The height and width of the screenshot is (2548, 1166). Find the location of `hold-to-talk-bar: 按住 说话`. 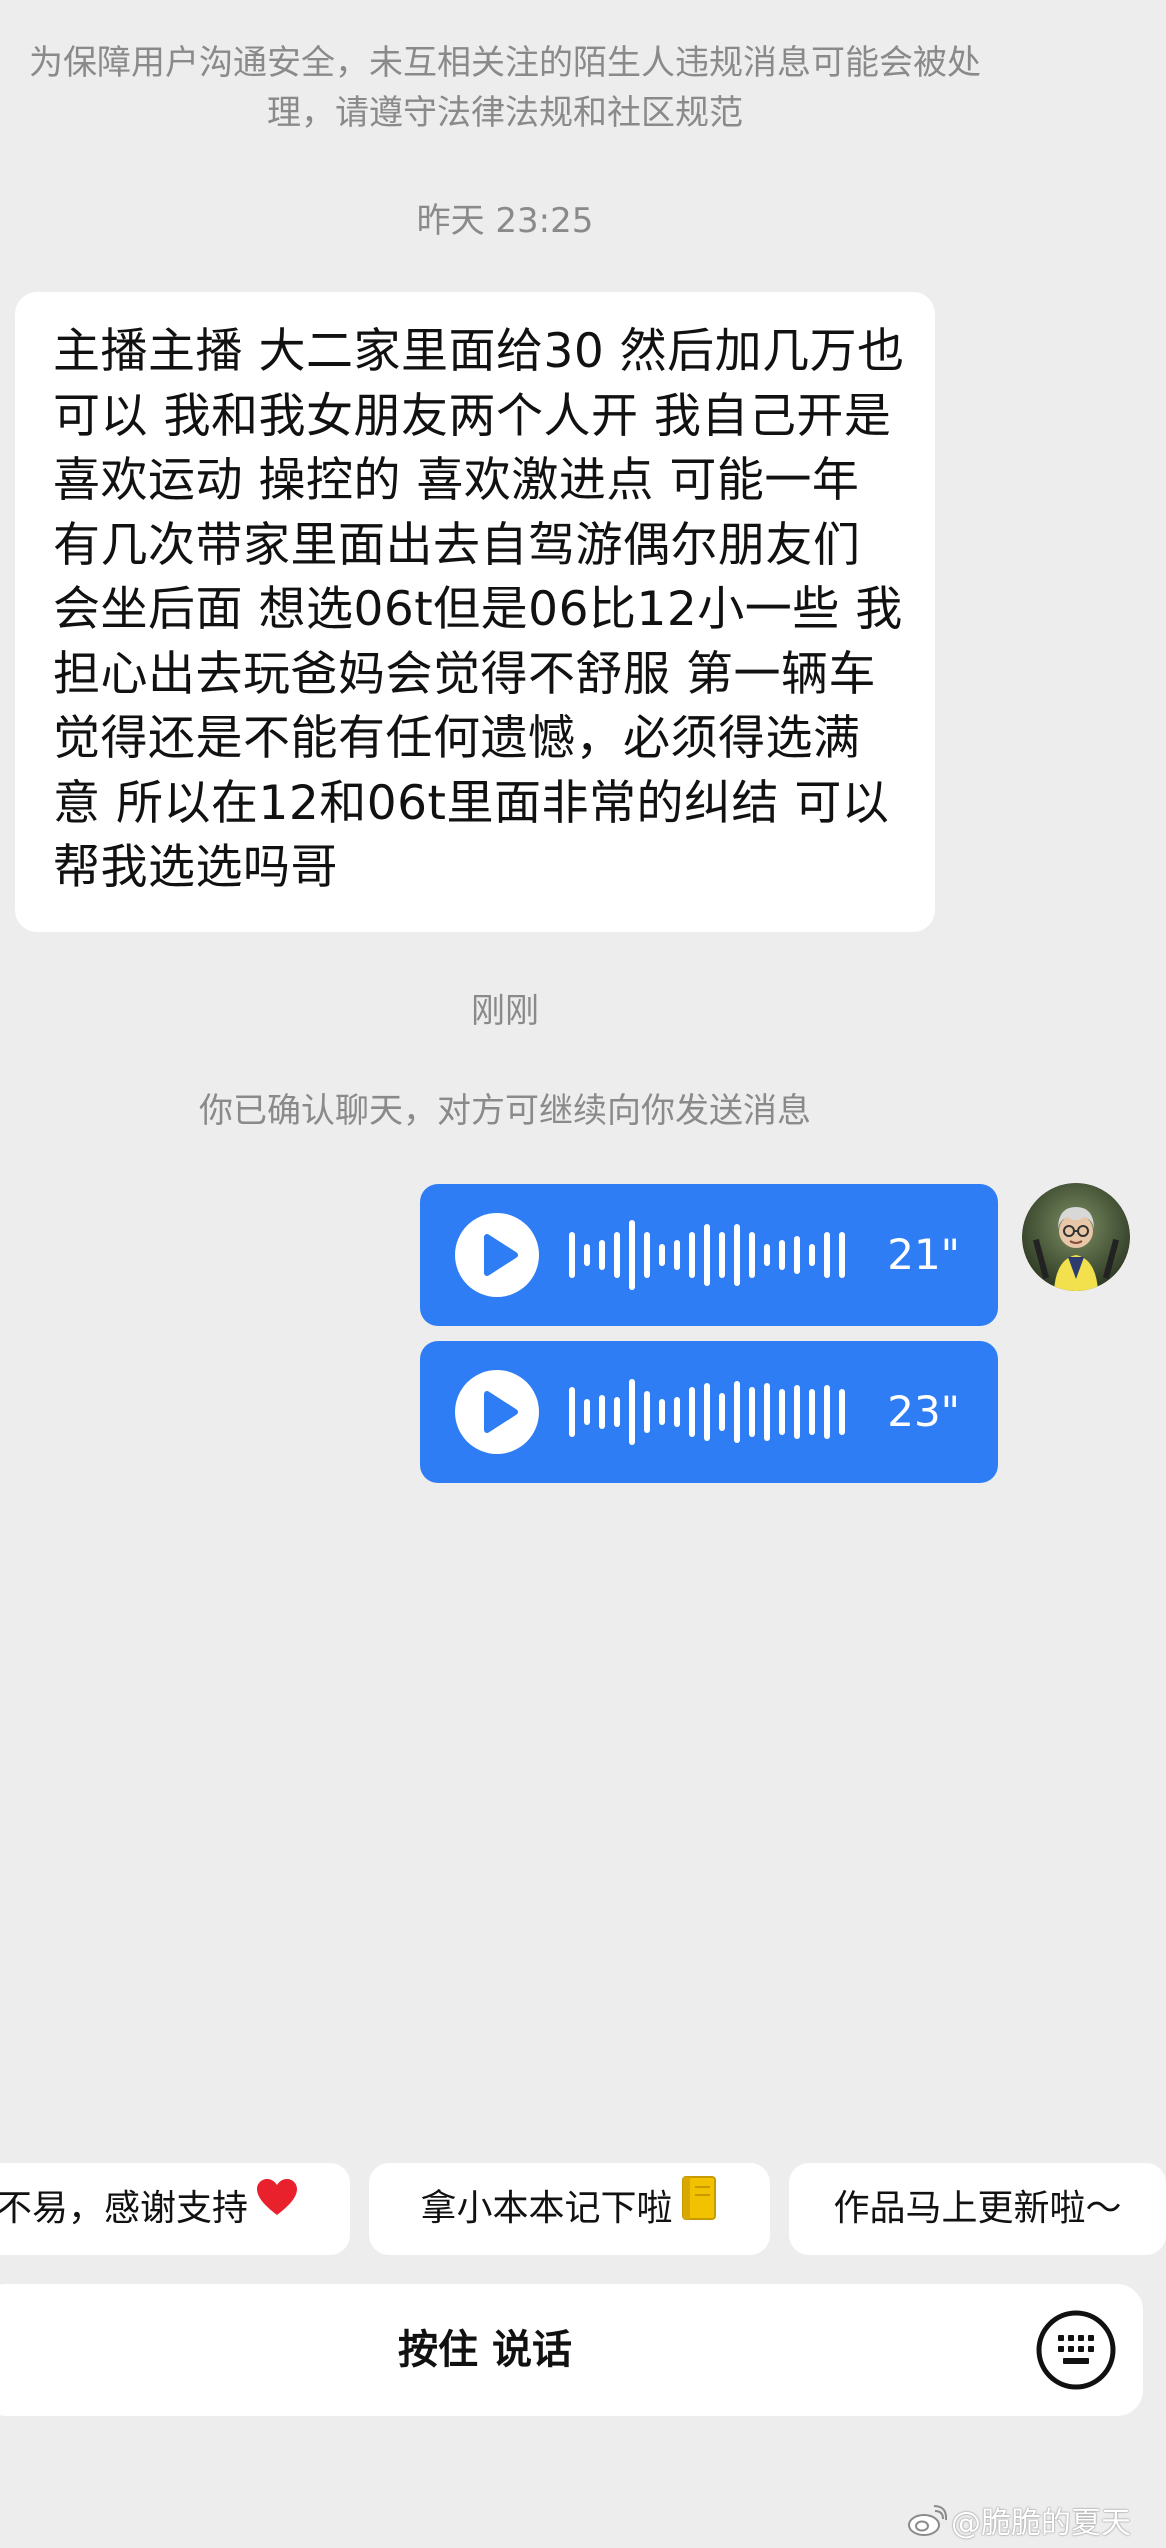

hold-to-talk-bar: 按住 说话 is located at coordinates (571, 2350).